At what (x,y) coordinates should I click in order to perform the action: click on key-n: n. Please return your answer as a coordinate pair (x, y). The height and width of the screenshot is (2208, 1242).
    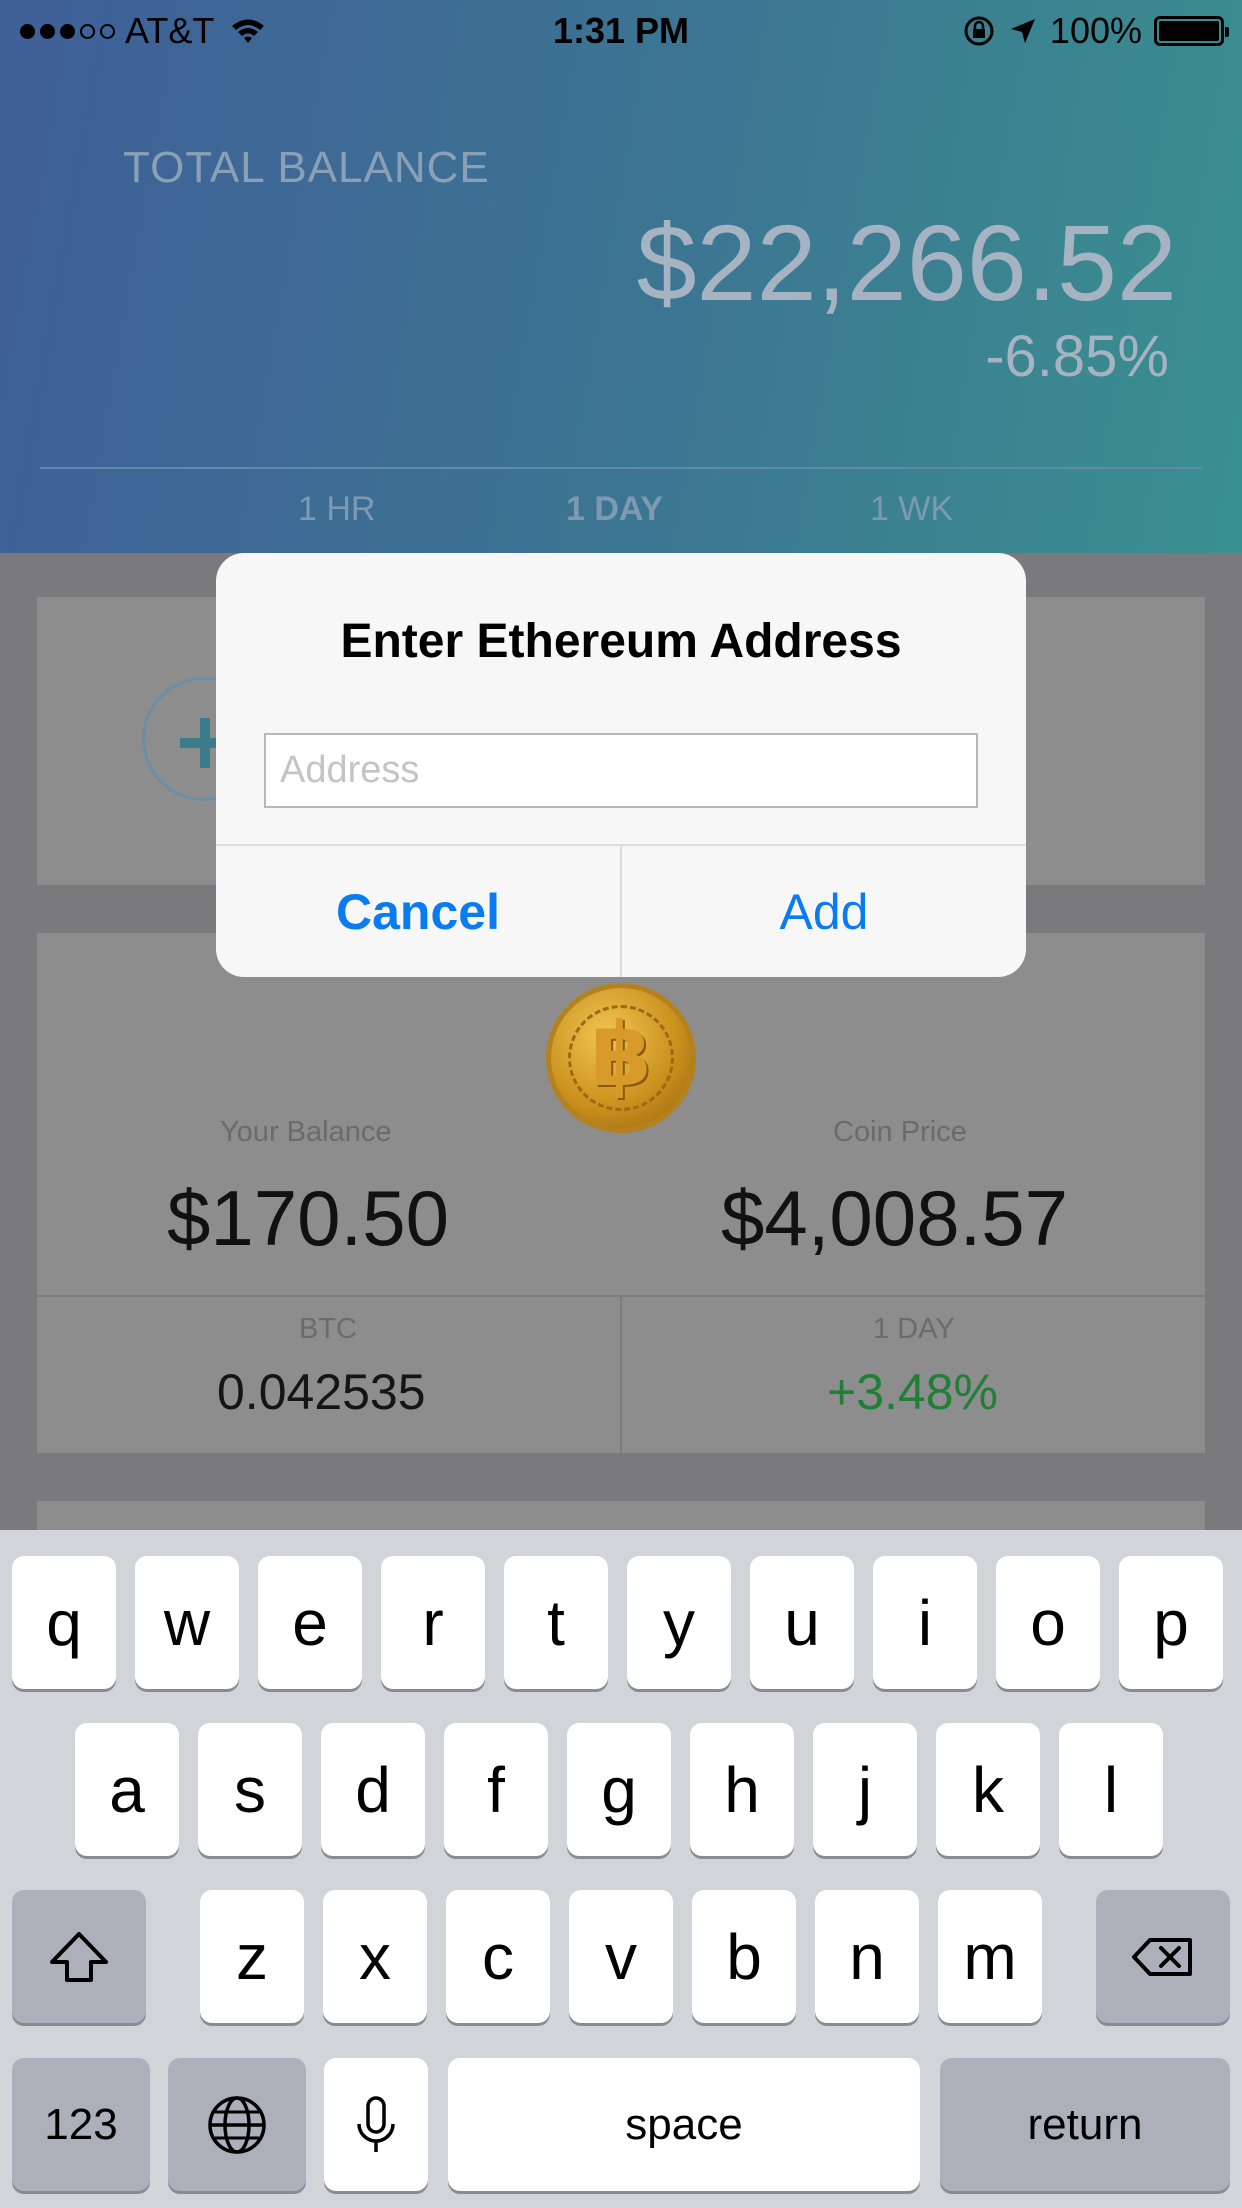
    Looking at the image, I should click on (867, 1956).